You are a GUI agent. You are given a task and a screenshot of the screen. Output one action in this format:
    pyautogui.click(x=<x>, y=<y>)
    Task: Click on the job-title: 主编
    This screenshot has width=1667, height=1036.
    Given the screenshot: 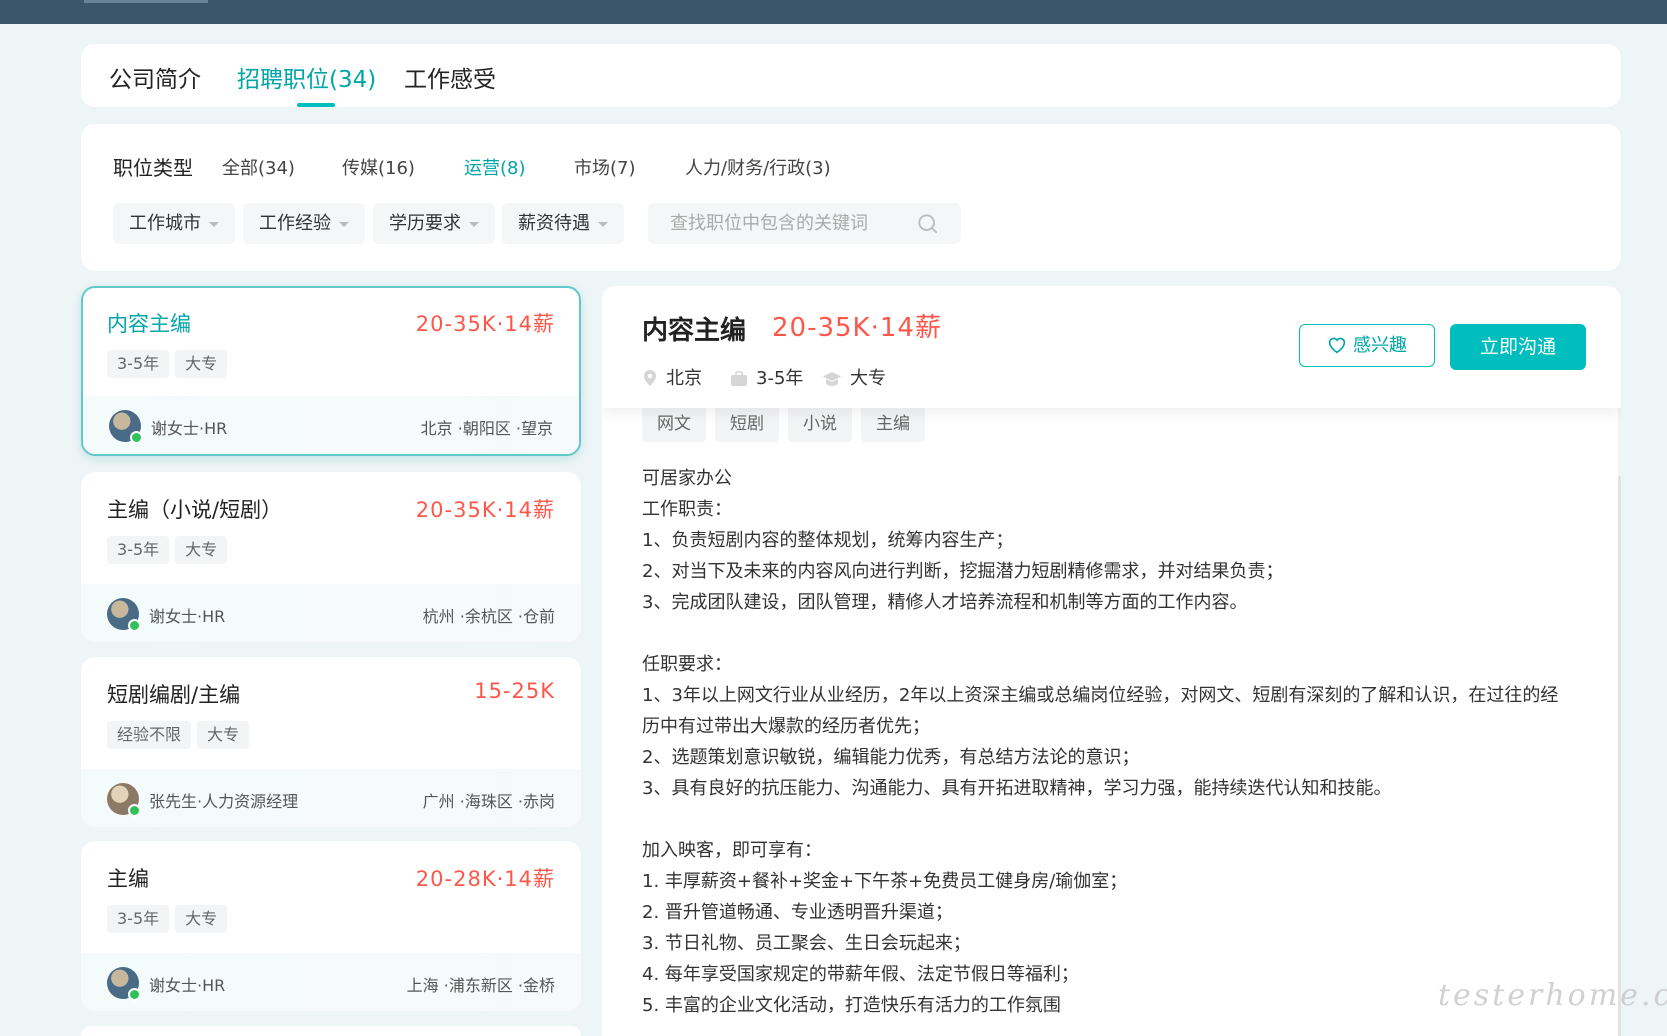 What is the action you would take?
    pyautogui.click(x=128, y=879)
    